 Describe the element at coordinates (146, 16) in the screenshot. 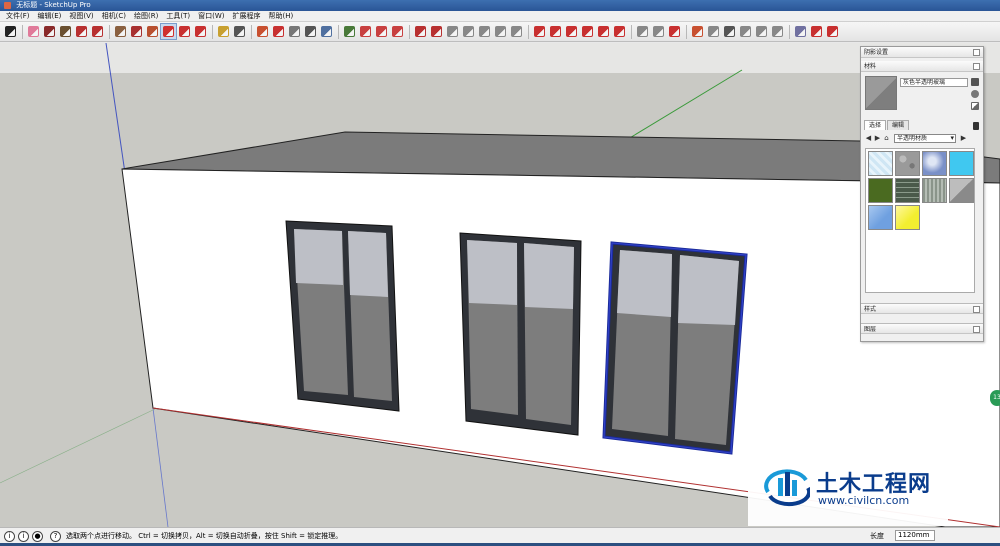

I see `menu-item-4: 绘图(R)` at that location.